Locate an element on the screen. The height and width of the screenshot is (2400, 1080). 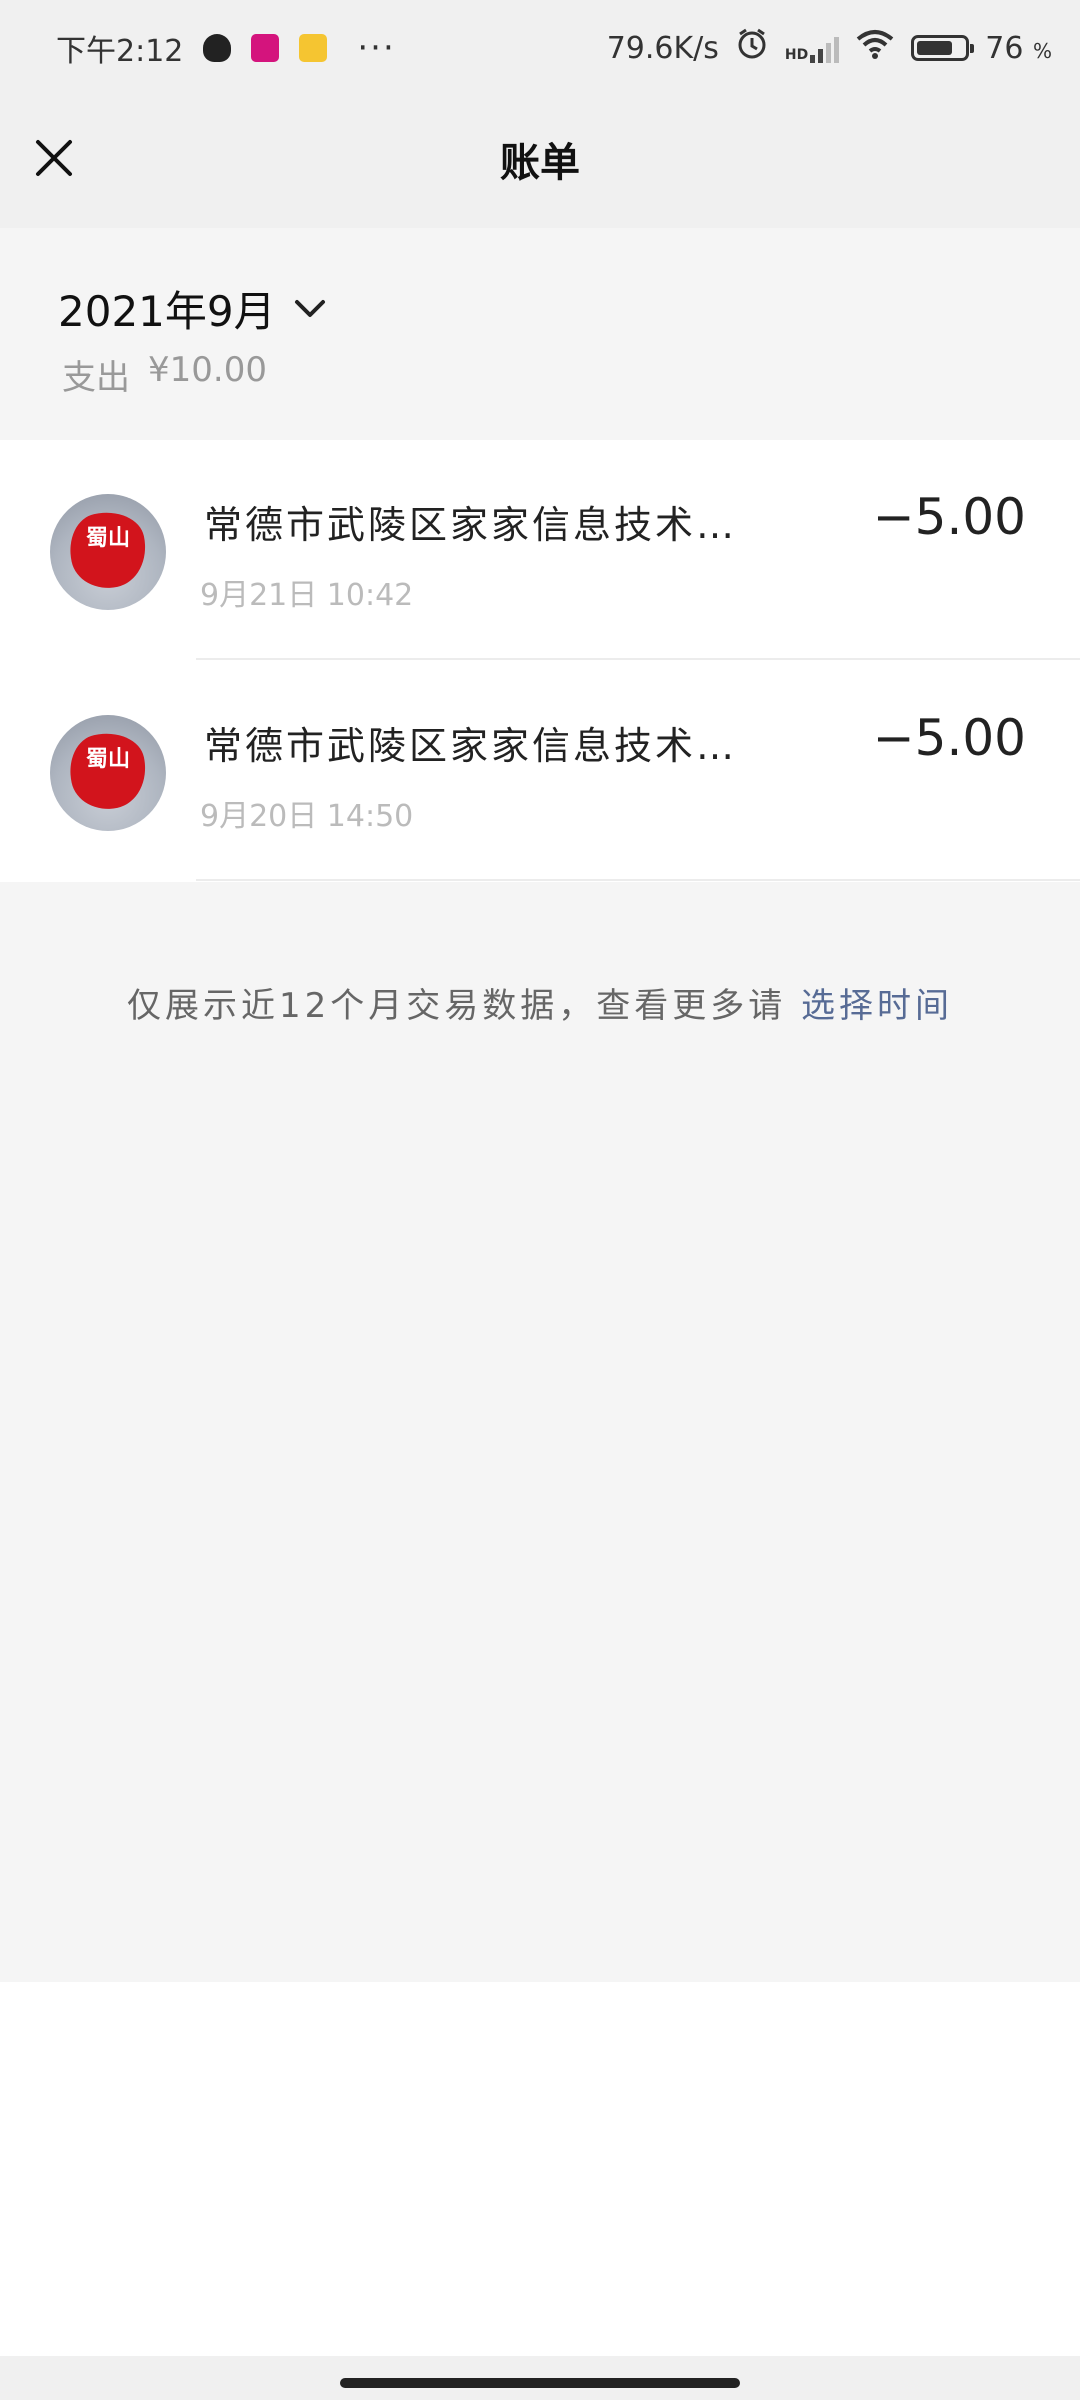
nav-bar: 账单 is located at coordinates (540, 162).